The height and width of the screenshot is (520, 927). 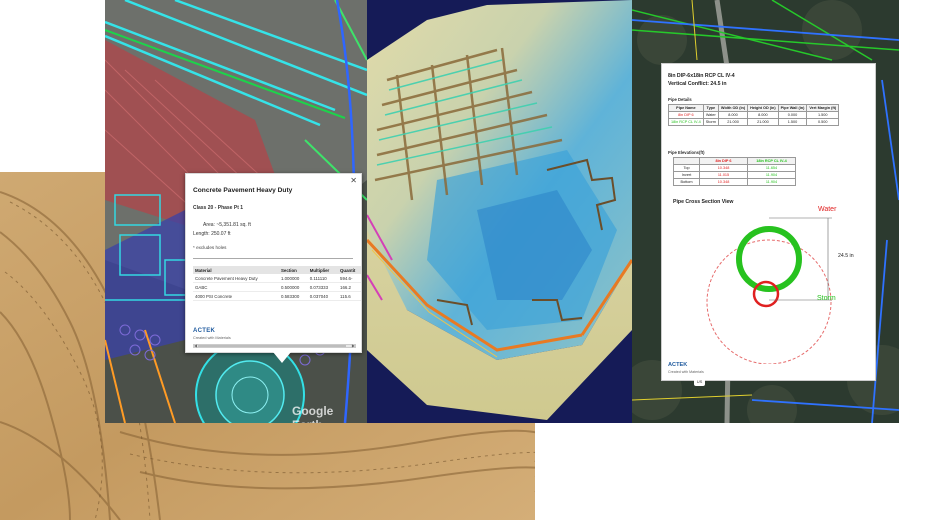 What do you see at coordinates (349, 278) in the screenshot?
I see `cell: 594.6-` at bounding box center [349, 278].